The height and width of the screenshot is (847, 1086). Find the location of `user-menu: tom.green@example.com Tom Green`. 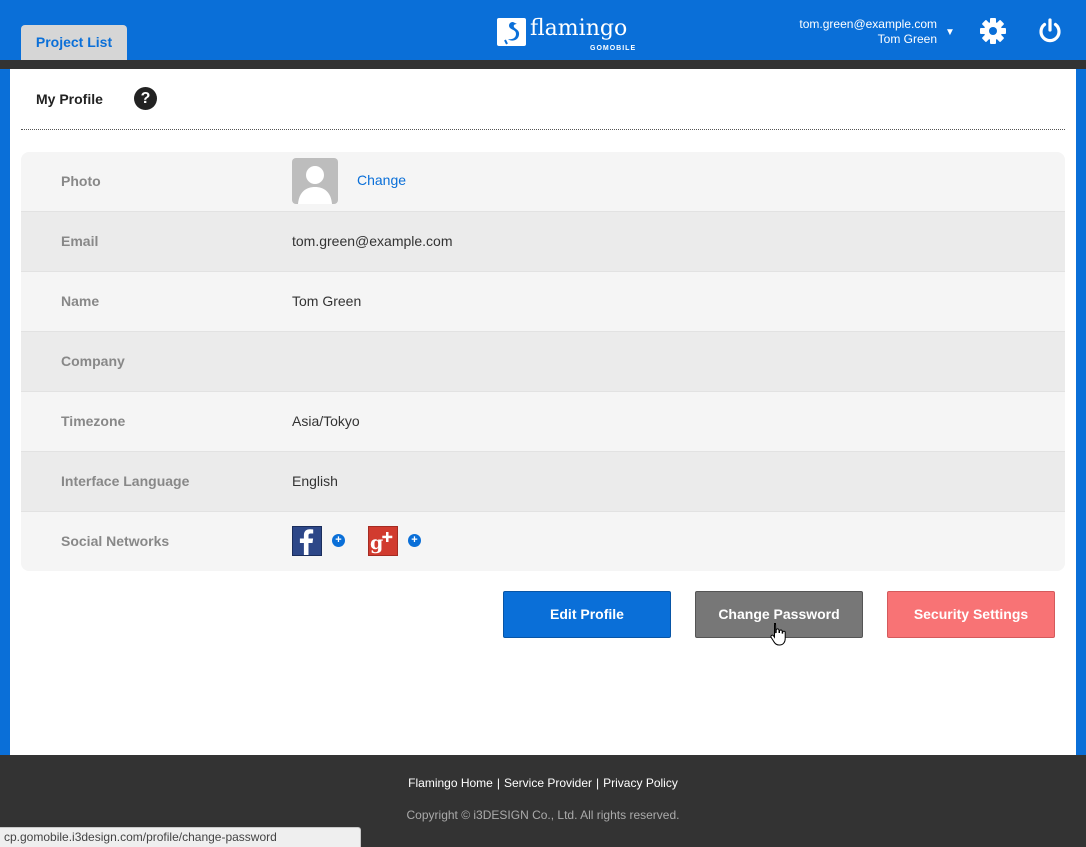

user-menu: tom.green@example.com Tom Green is located at coordinates (868, 32).